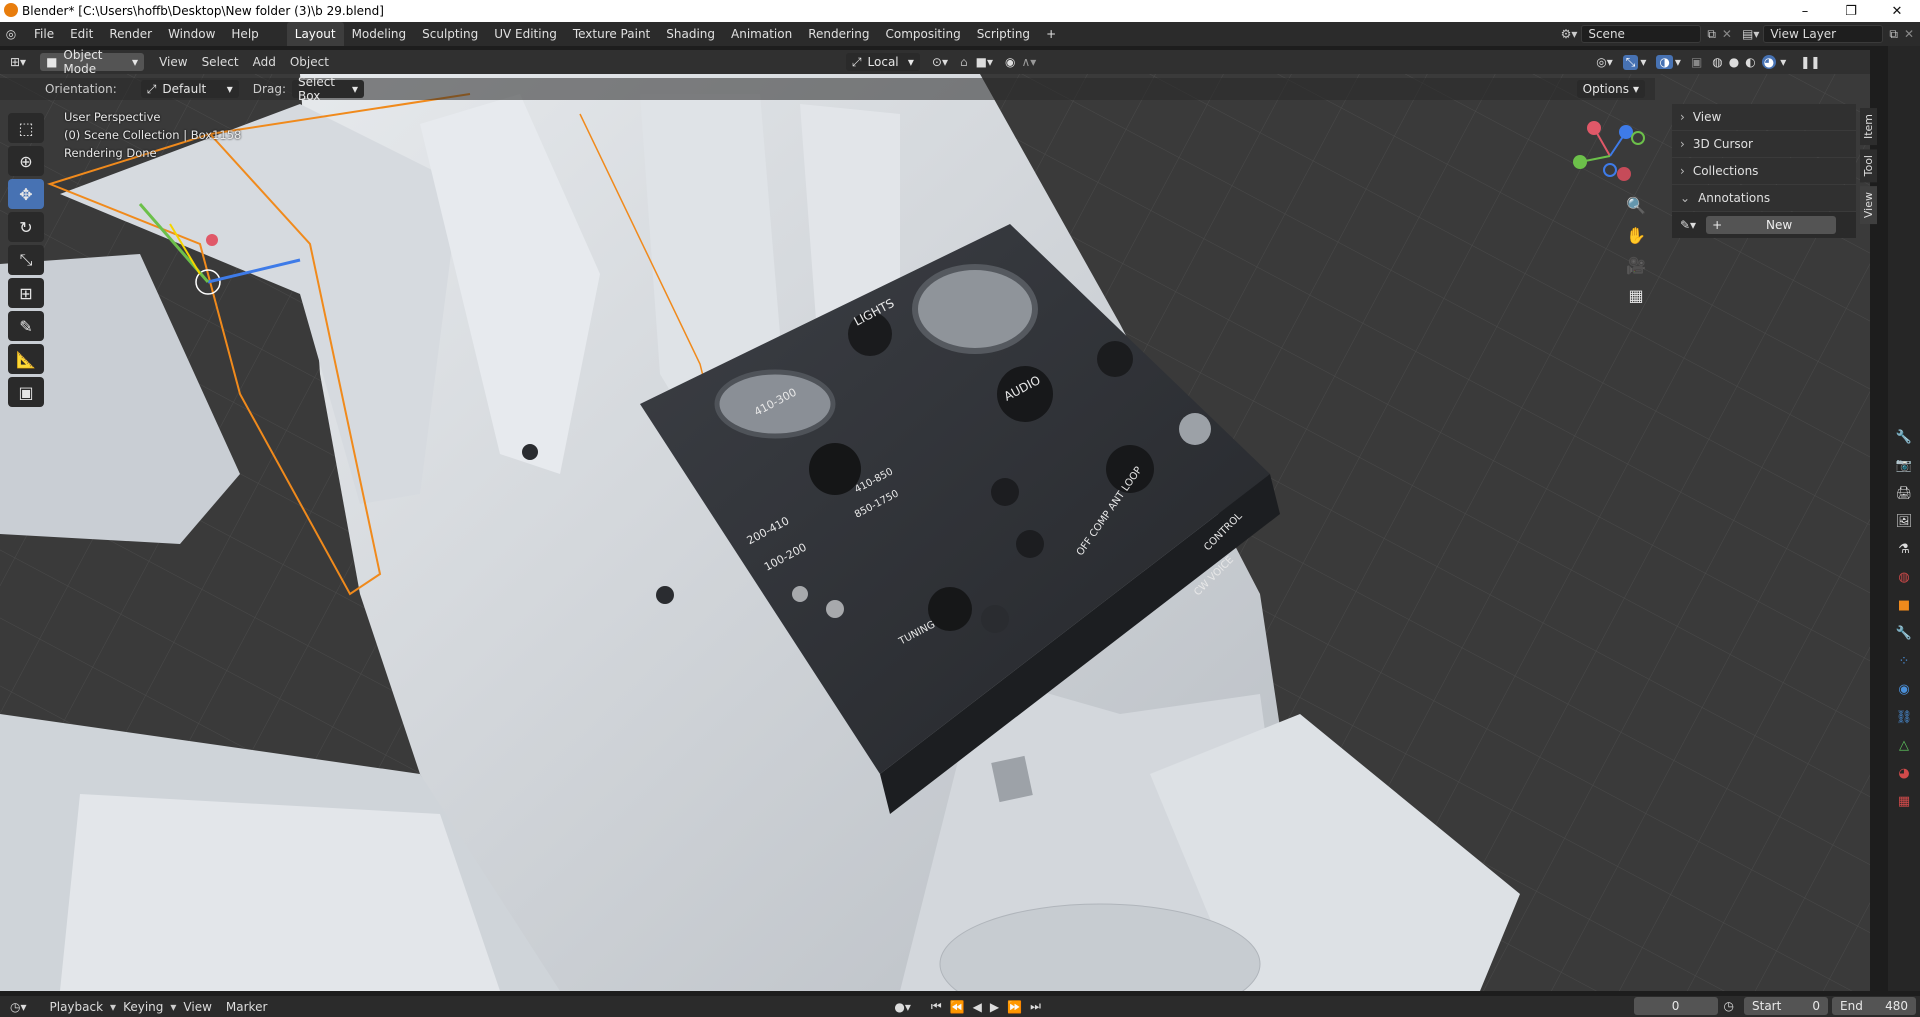 Image resolution: width=1920 pixels, height=1017 pixels. Describe the element at coordinates (143, 1007) in the screenshot. I see `menu-keying: Keying` at that location.